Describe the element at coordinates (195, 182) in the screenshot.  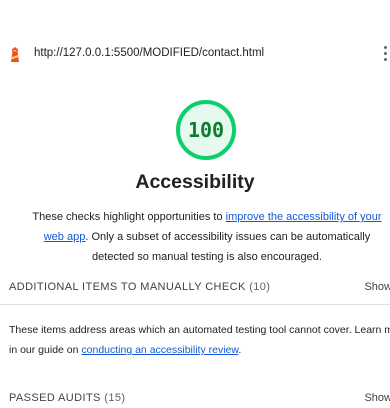
I see `category-title: Accessibility` at that location.